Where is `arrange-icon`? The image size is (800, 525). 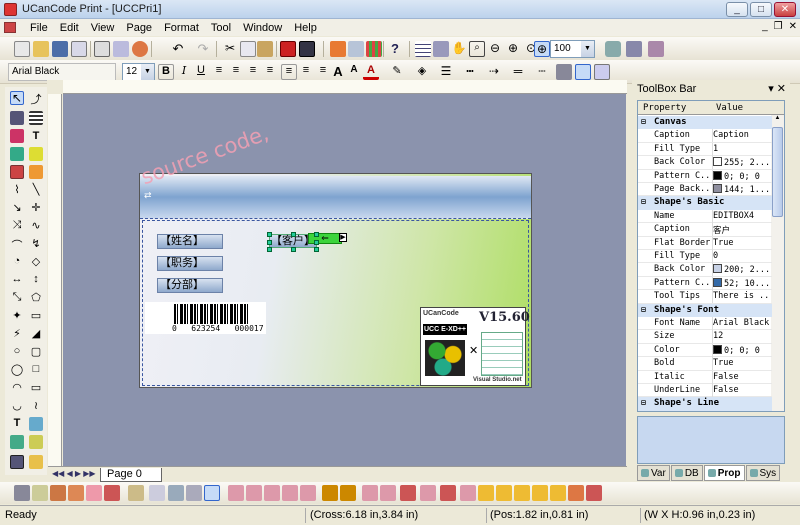
arrange-icon is located at coordinates (656, 49).